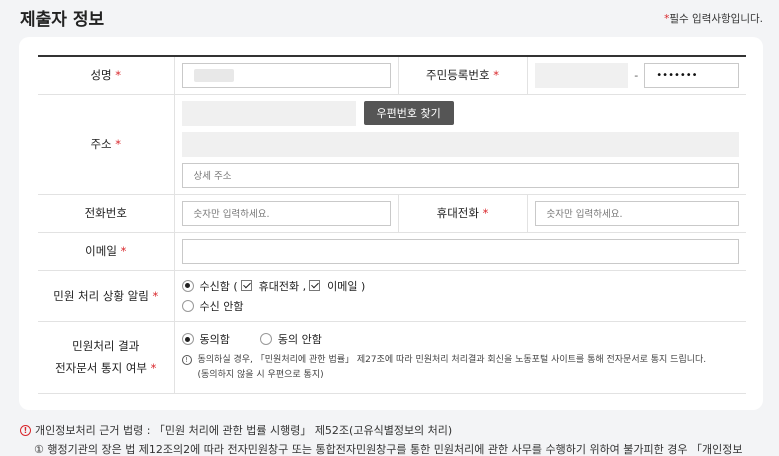 The height and width of the screenshot is (456, 779). I want to click on address-label-cell: 주소 *, so click(106, 144).